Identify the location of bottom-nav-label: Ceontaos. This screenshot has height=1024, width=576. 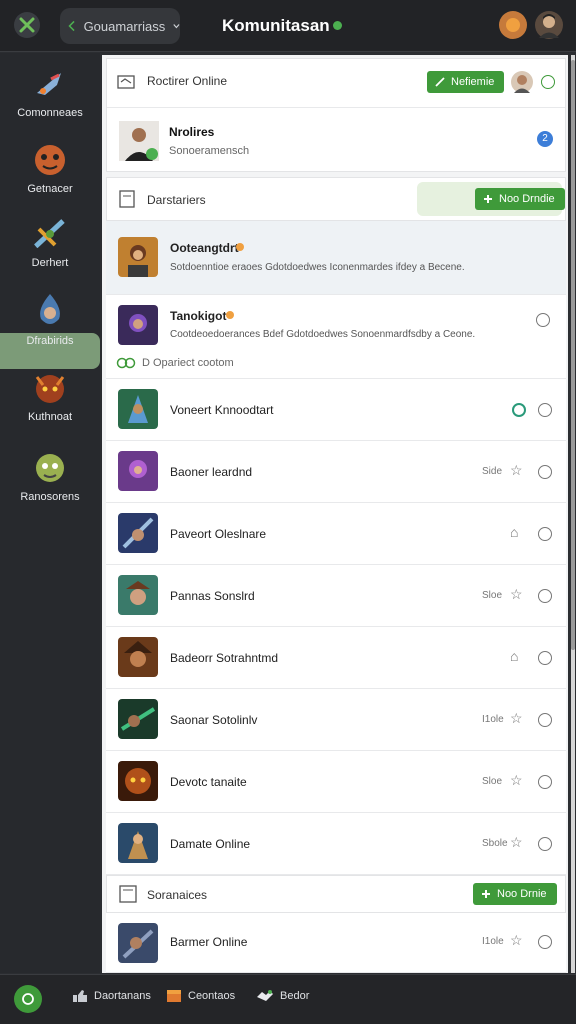
(212, 996).